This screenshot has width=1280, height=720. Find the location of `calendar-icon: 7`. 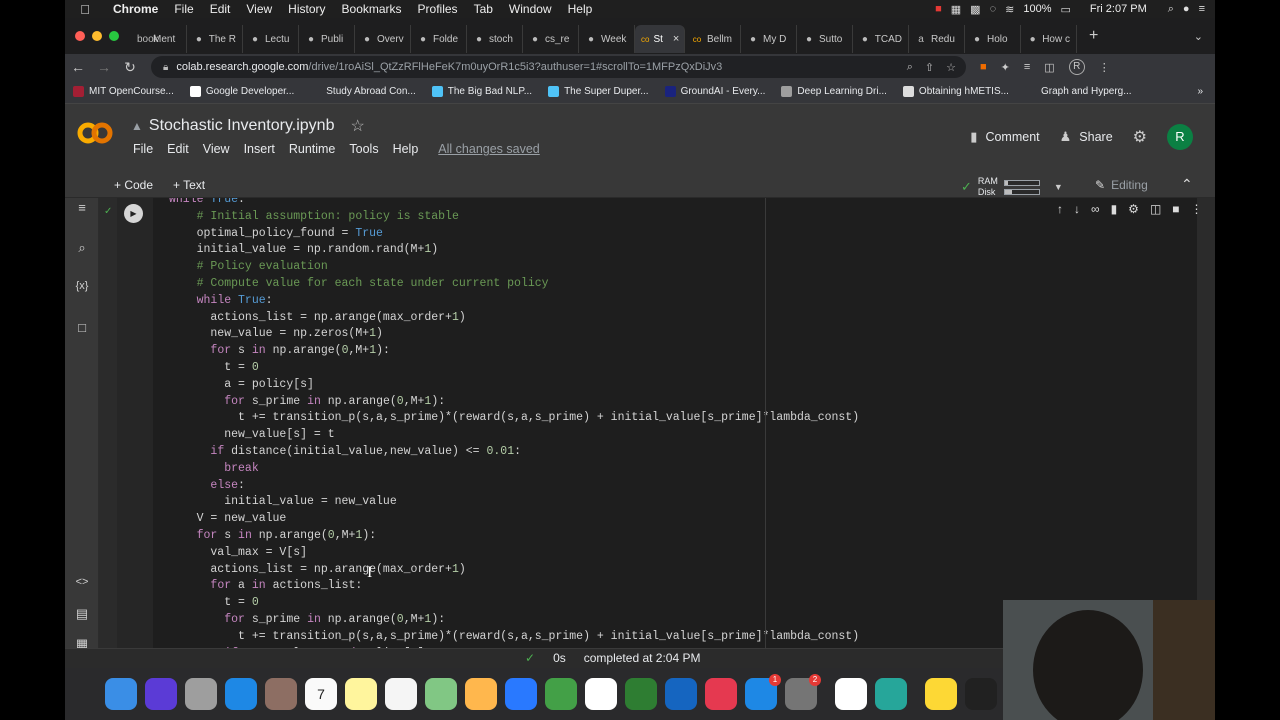

calendar-icon: 7 is located at coordinates (321, 694).